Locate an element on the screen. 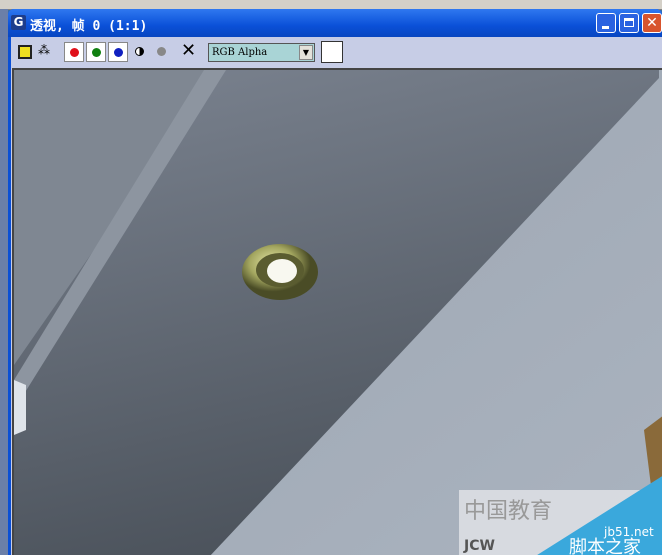 Image resolution: width=662 pixels, height=555 pixels. blue-channel-button is located at coordinates (118, 52).